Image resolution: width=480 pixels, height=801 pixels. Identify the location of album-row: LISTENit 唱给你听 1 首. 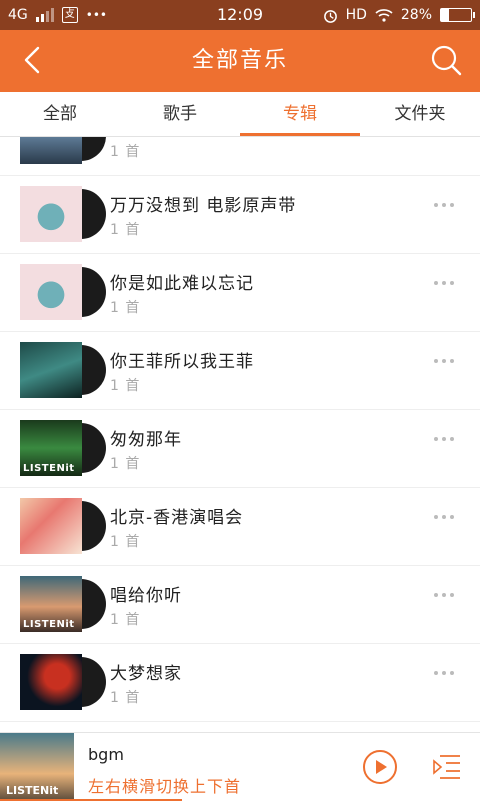
(240, 604).